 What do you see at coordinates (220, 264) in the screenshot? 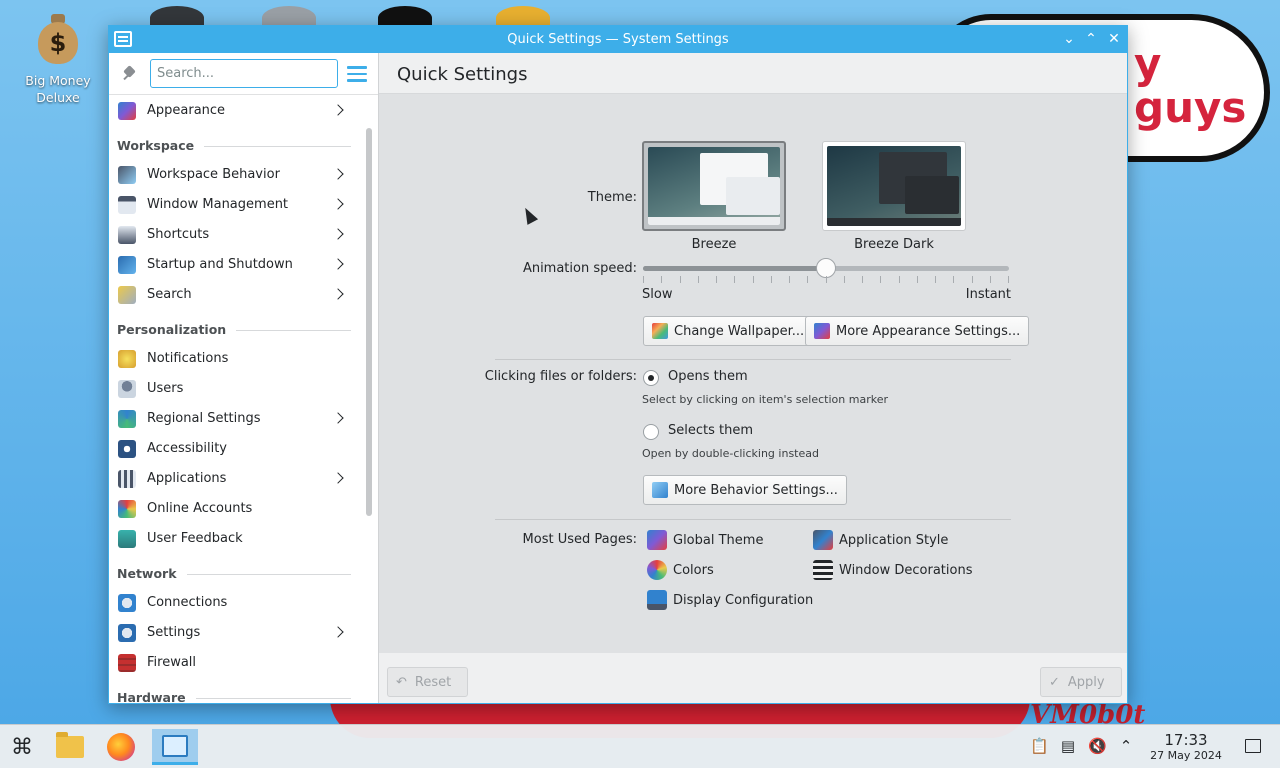
I see `sidebar-item-label: Startup and Shutdown` at bounding box center [220, 264].